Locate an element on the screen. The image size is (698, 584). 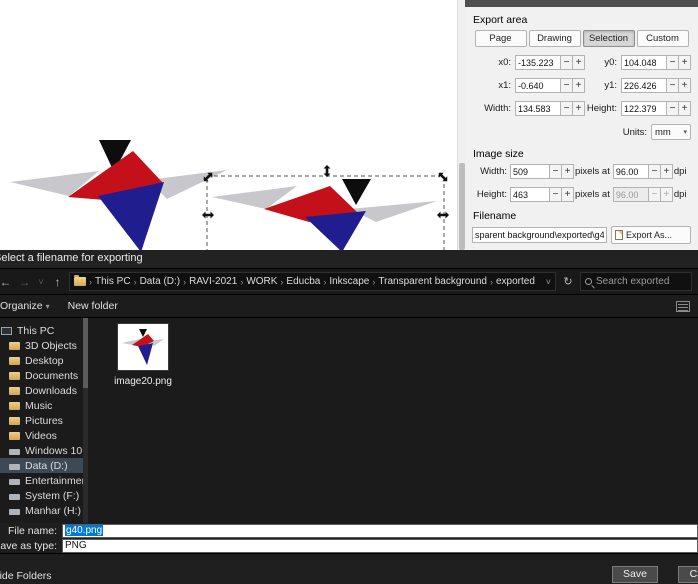
x1-plus-icon: + is located at coordinates (579, 85).